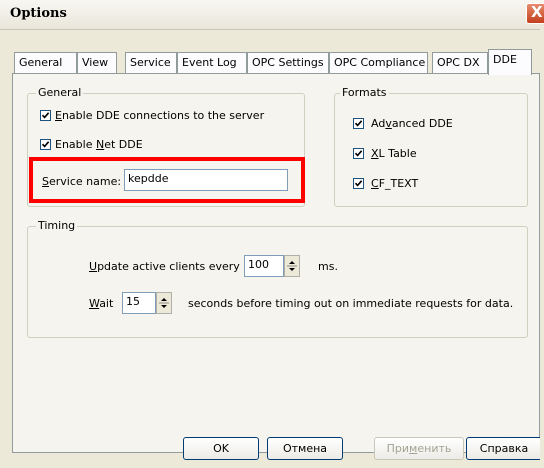  I want to click on general-group-legend: General, so click(60, 92).